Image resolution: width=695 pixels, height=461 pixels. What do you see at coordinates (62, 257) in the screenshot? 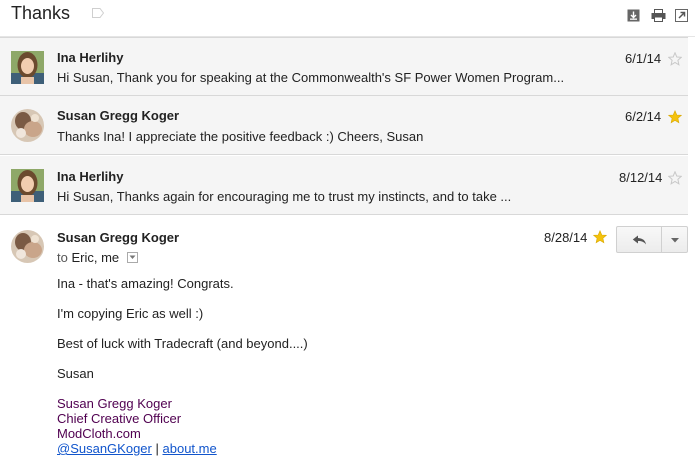
I see `recipients-prefix: to` at bounding box center [62, 257].